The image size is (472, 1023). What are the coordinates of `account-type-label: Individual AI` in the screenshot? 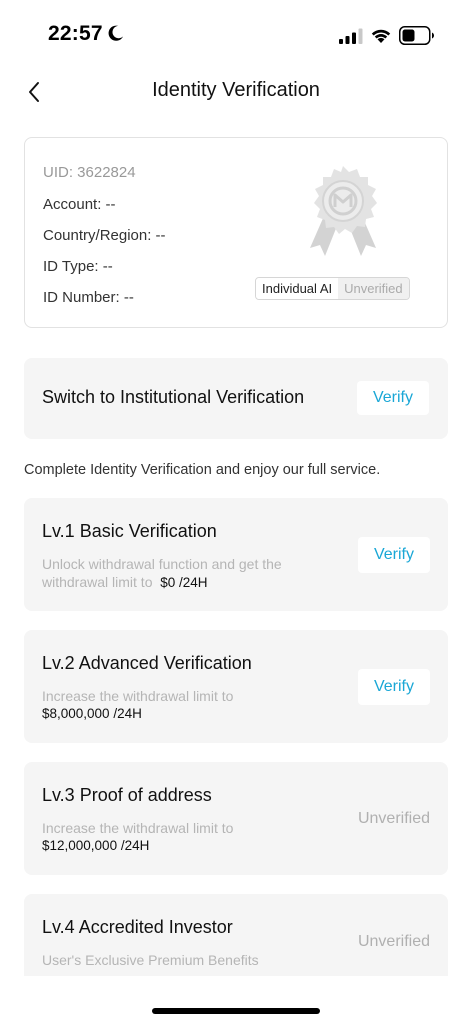 It's located at (297, 288).